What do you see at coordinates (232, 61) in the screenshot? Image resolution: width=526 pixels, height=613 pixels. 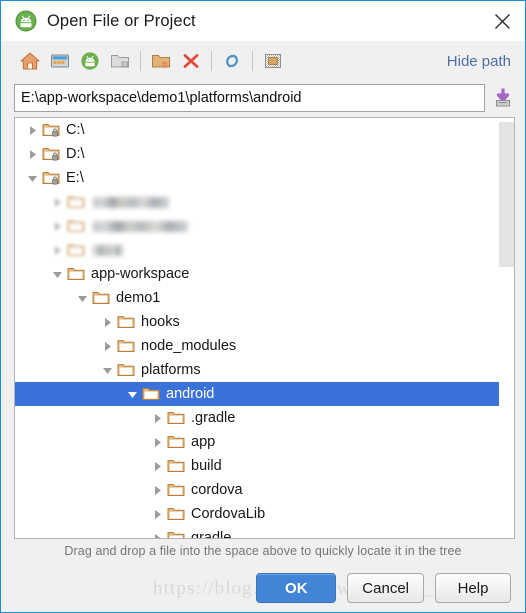 I see `refresh-icon` at bounding box center [232, 61].